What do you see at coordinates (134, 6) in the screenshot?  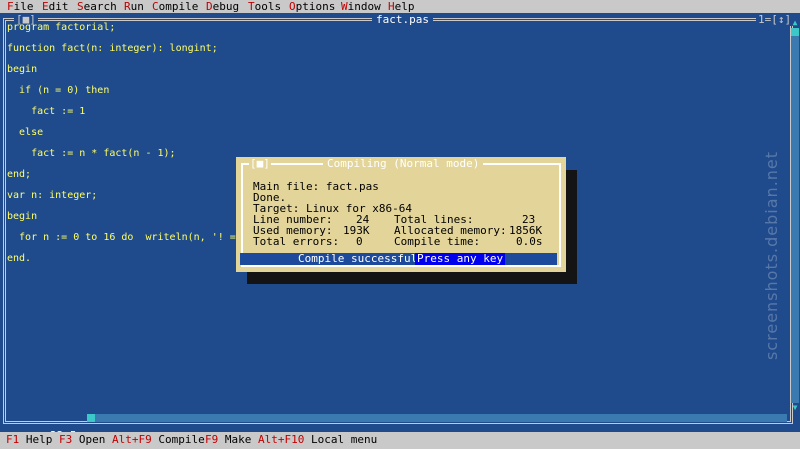 I see `menu-run: Run` at bounding box center [134, 6].